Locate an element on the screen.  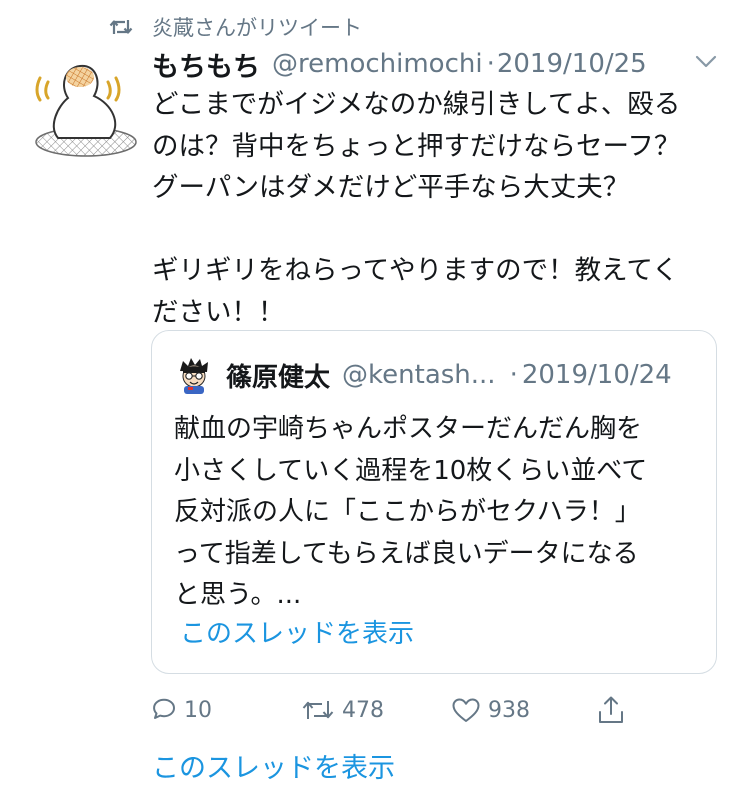
chevron-down-icon is located at coordinates (706, 62).